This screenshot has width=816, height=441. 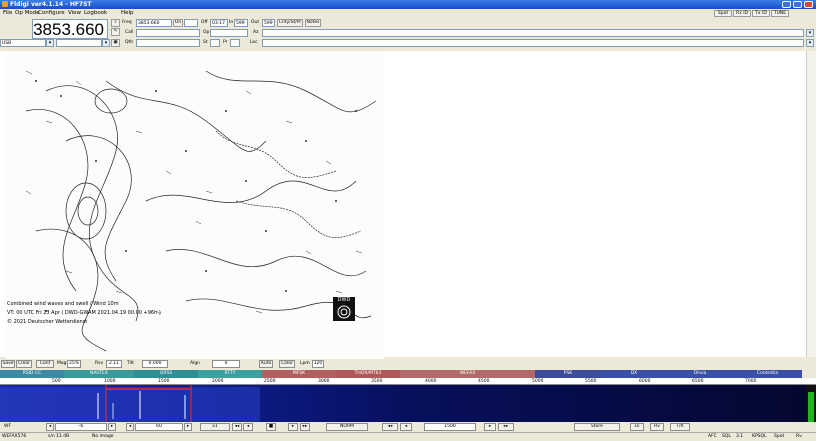 What do you see at coordinates (811, 204) in the screenshot?
I see `image-vertical-scrollbar` at bounding box center [811, 204].